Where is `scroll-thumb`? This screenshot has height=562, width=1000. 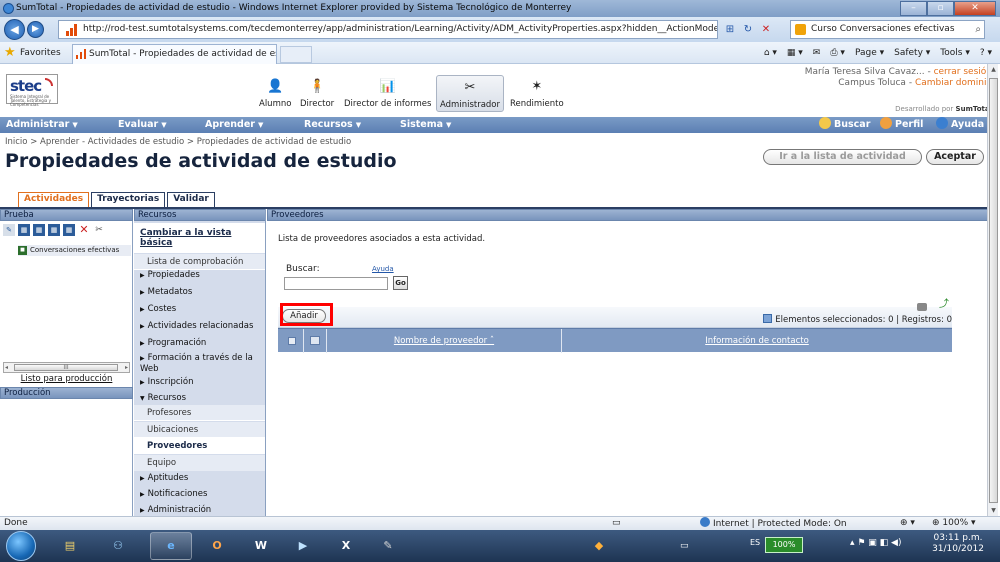 scroll-thumb is located at coordinates (993, 290).